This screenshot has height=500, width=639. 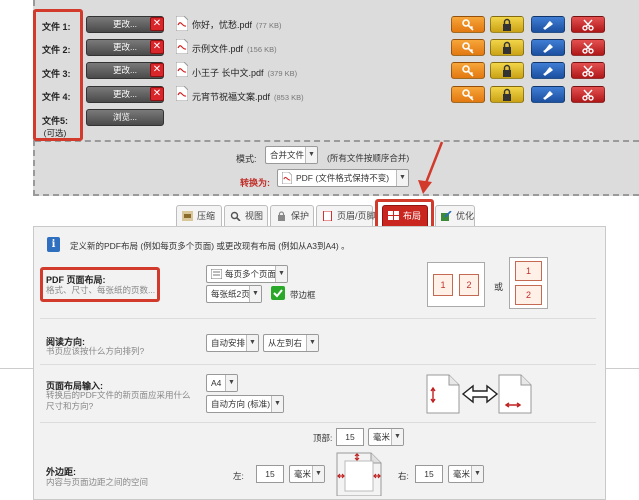 What do you see at coordinates (368, 158) in the screenshot?
I see `mode-hint: (所有文件按顺序合并)` at bounding box center [368, 158].